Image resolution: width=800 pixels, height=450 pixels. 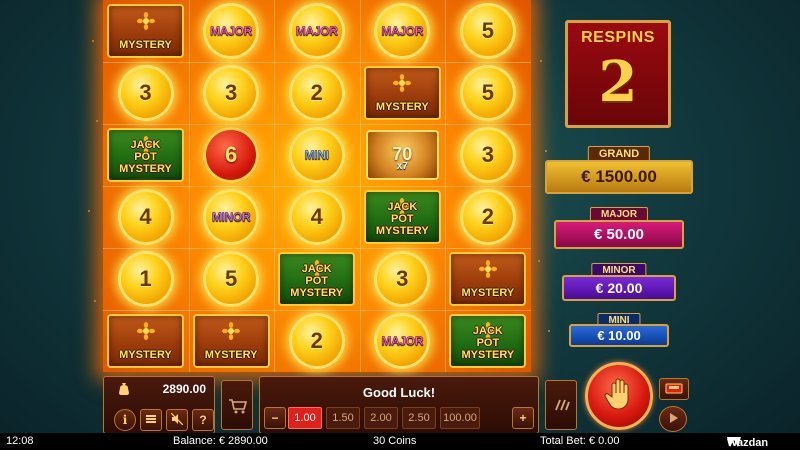 I want to click on jackpot-coin-label: MINOR, so click(x=231, y=217).